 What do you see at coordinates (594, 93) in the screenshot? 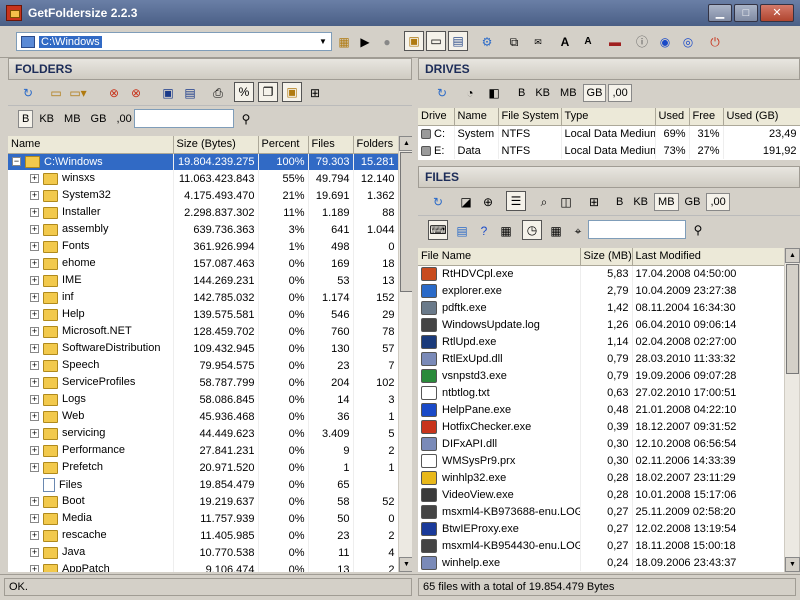
I see `drives-unit-gb-button: GB` at bounding box center [594, 93].